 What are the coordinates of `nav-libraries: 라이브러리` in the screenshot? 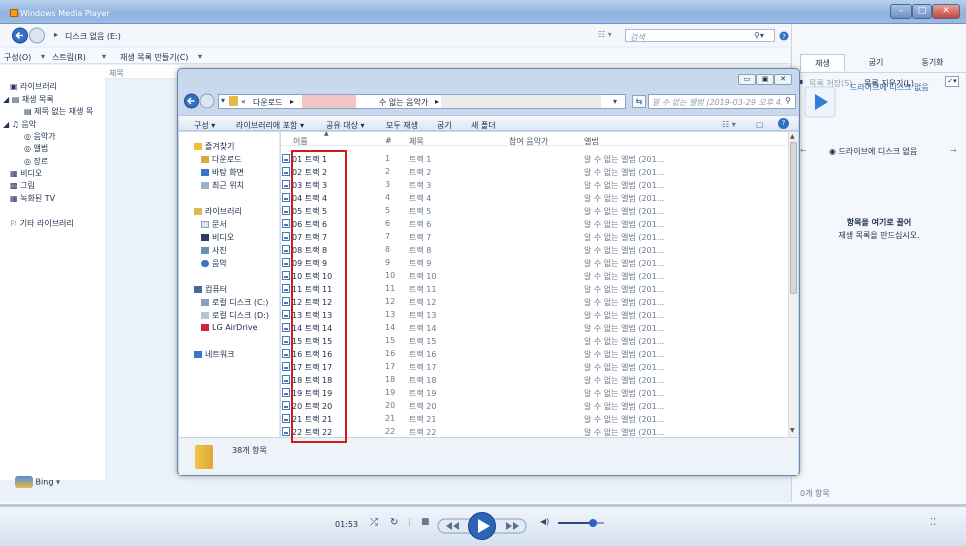 It's located at (218, 211).